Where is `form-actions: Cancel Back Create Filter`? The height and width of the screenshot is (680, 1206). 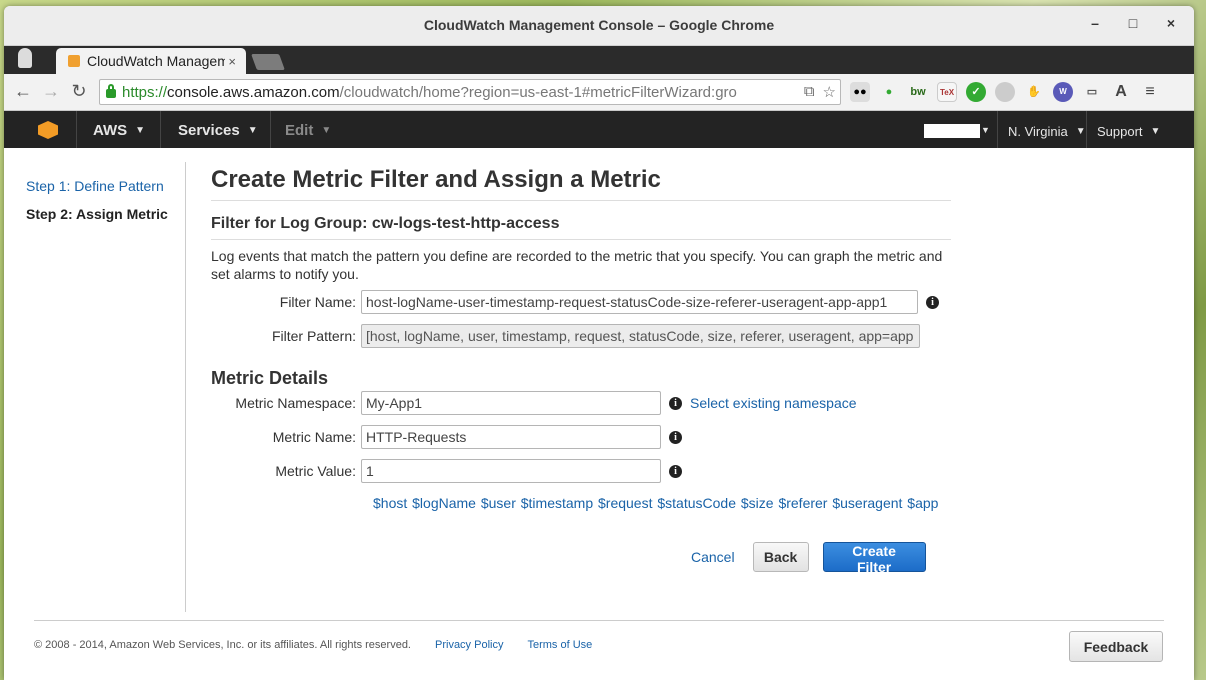 form-actions: Cancel Back Create Filter is located at coordinates (808, 558).